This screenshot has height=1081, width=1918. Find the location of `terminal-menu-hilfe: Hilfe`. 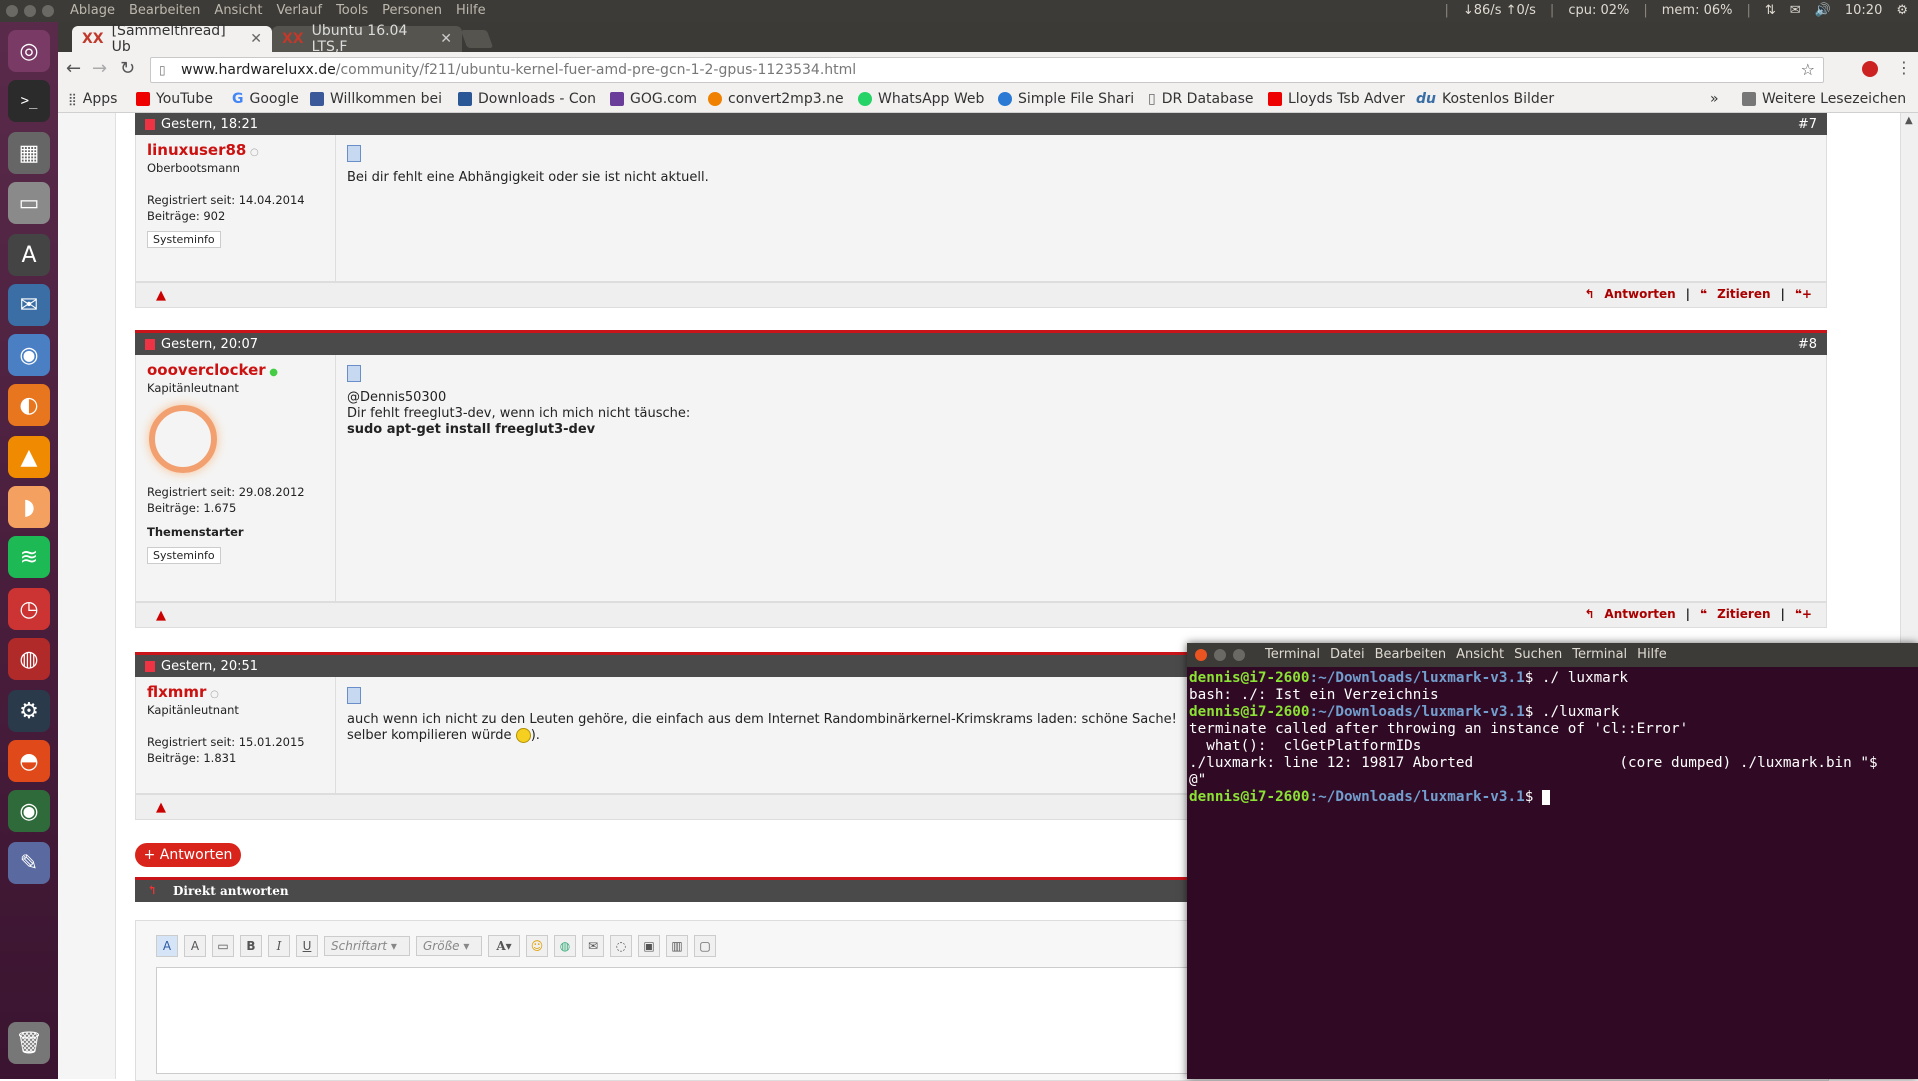

terminal-menu-hilfe: Hilfe is located at coordinates (1652, 654).